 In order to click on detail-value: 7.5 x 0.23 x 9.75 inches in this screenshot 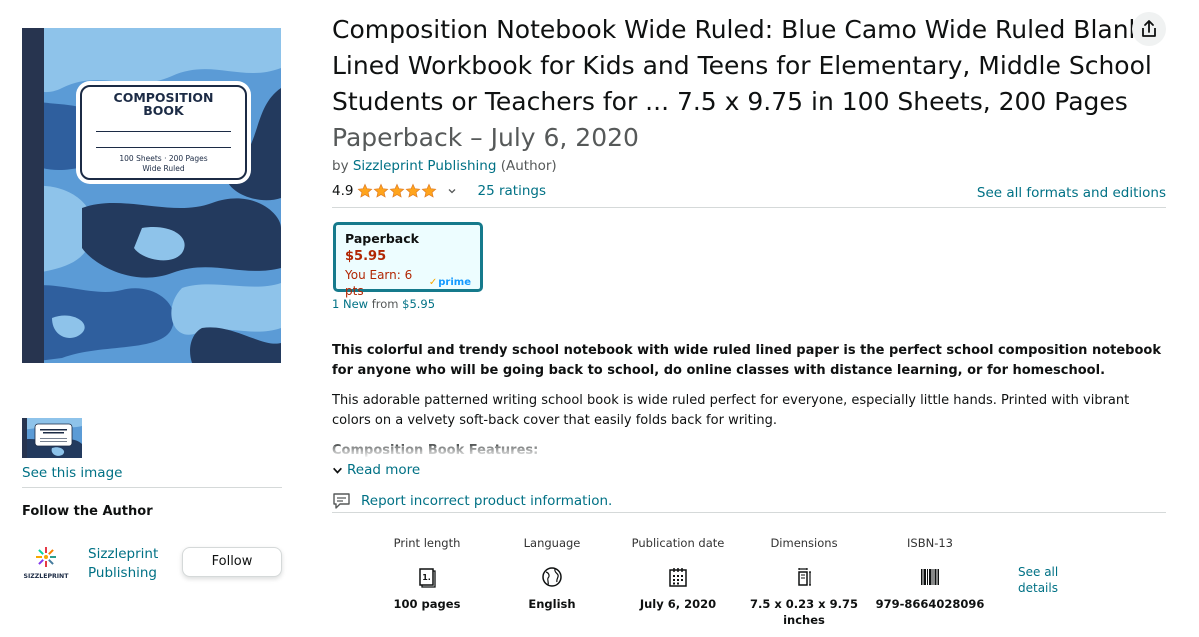, I will do `click(804, 612)`.